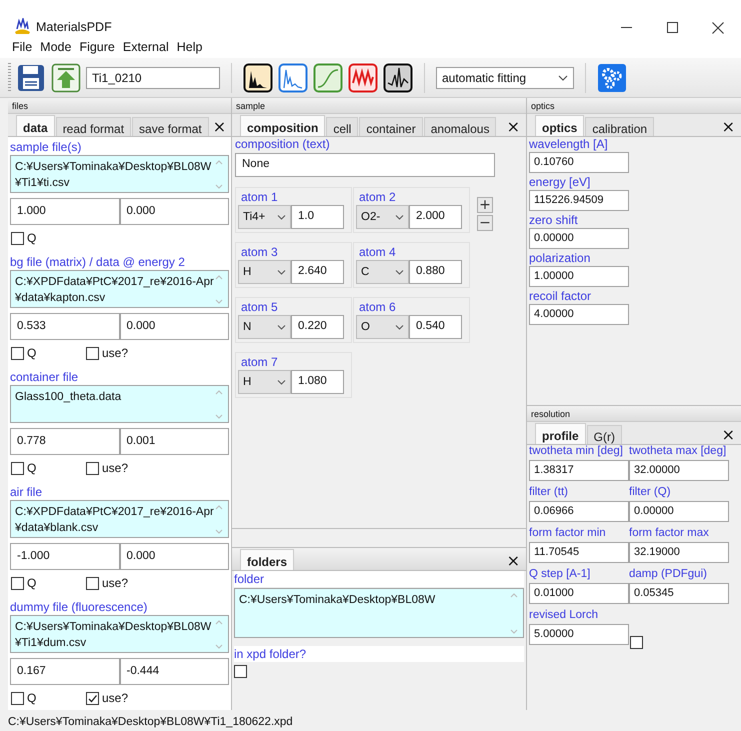 The image size is (741, 731). I want to click on tab: G(r), so click(604, 434).